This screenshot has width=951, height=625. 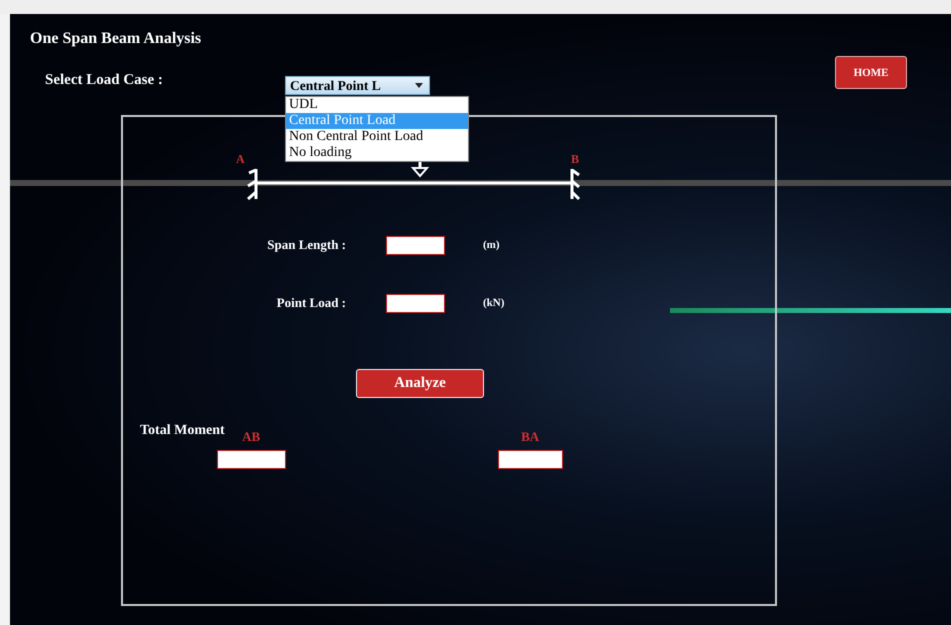 What do you see at coordinates (251, 437) in the screenshot?
I see `moment-label: AB` at bounding box center [251, 437].